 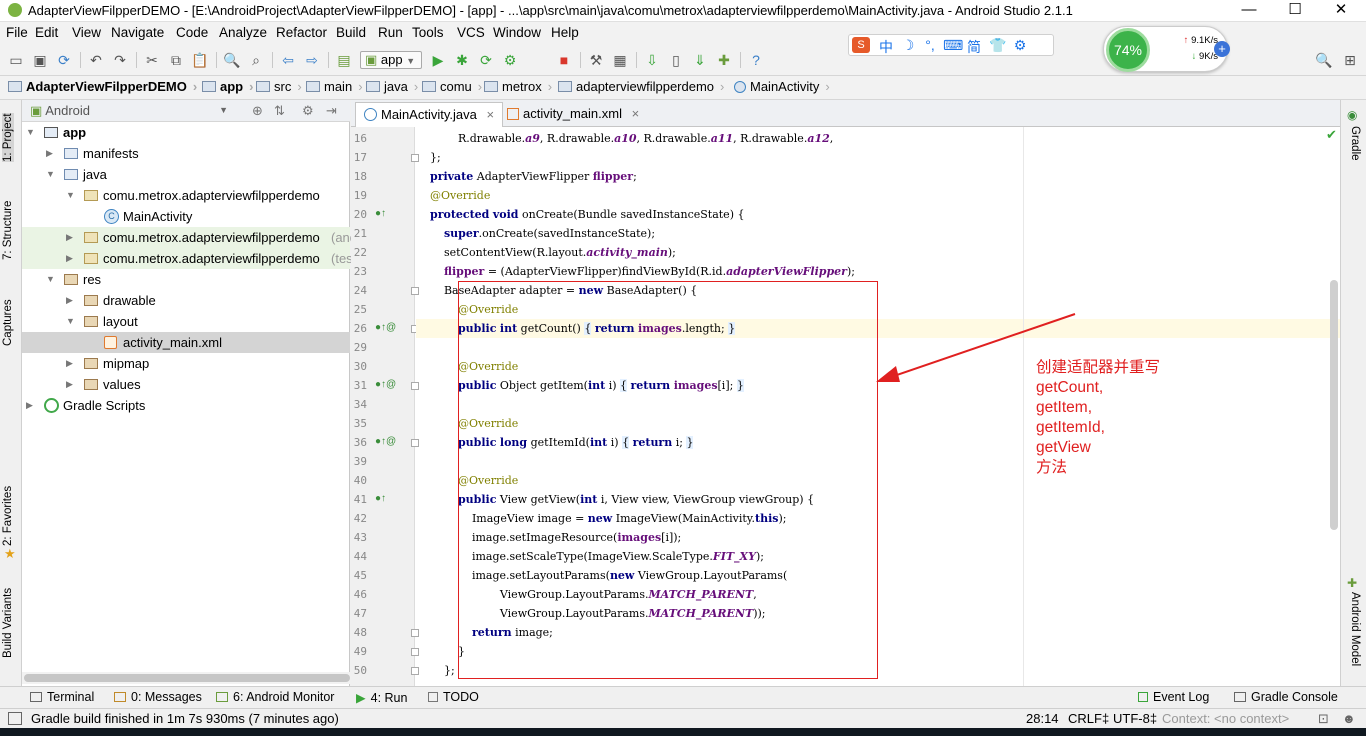 I want to click on tree-item: ▼ java, so click(x=186, y=174).